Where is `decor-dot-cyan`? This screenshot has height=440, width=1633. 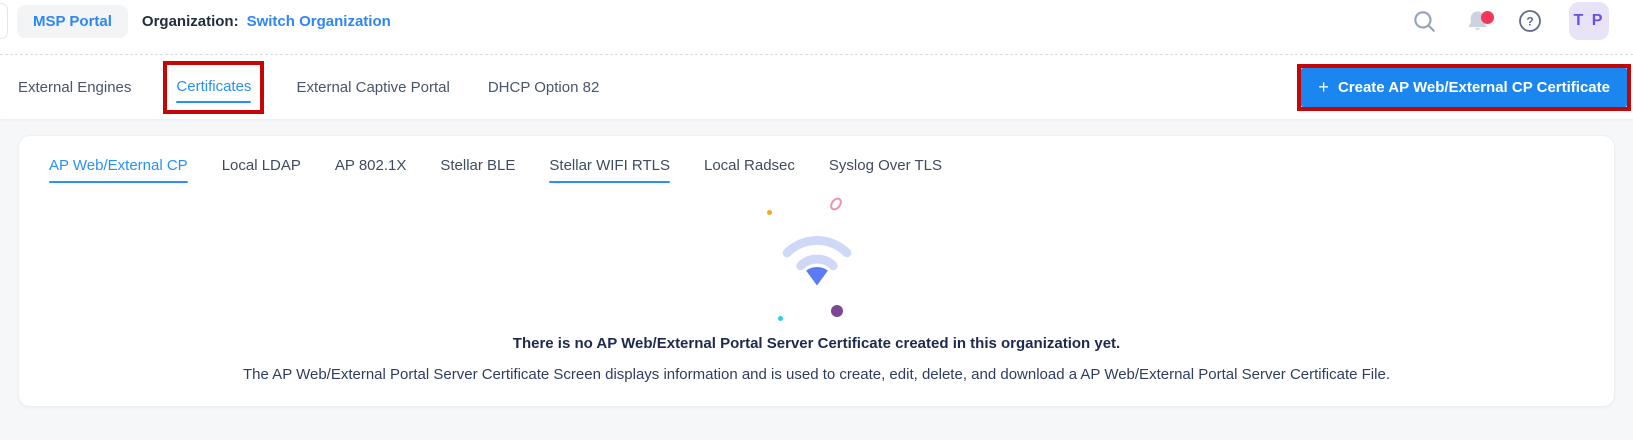
decor-dot-cyan is located at coordinates (780, 318).